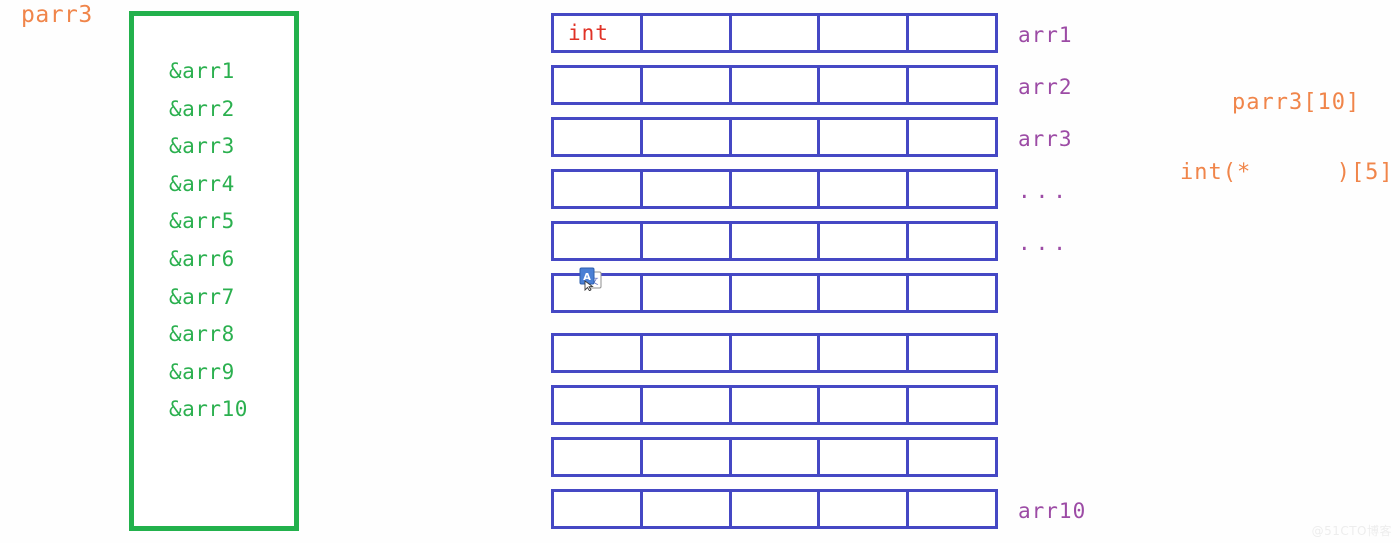 The height and width of the screenshot is (543, 1400). What do you see at coordinates (202, 108) in the screenshot?
I see `pointer-address-item: &arr2` at bounding box center [202, 108].